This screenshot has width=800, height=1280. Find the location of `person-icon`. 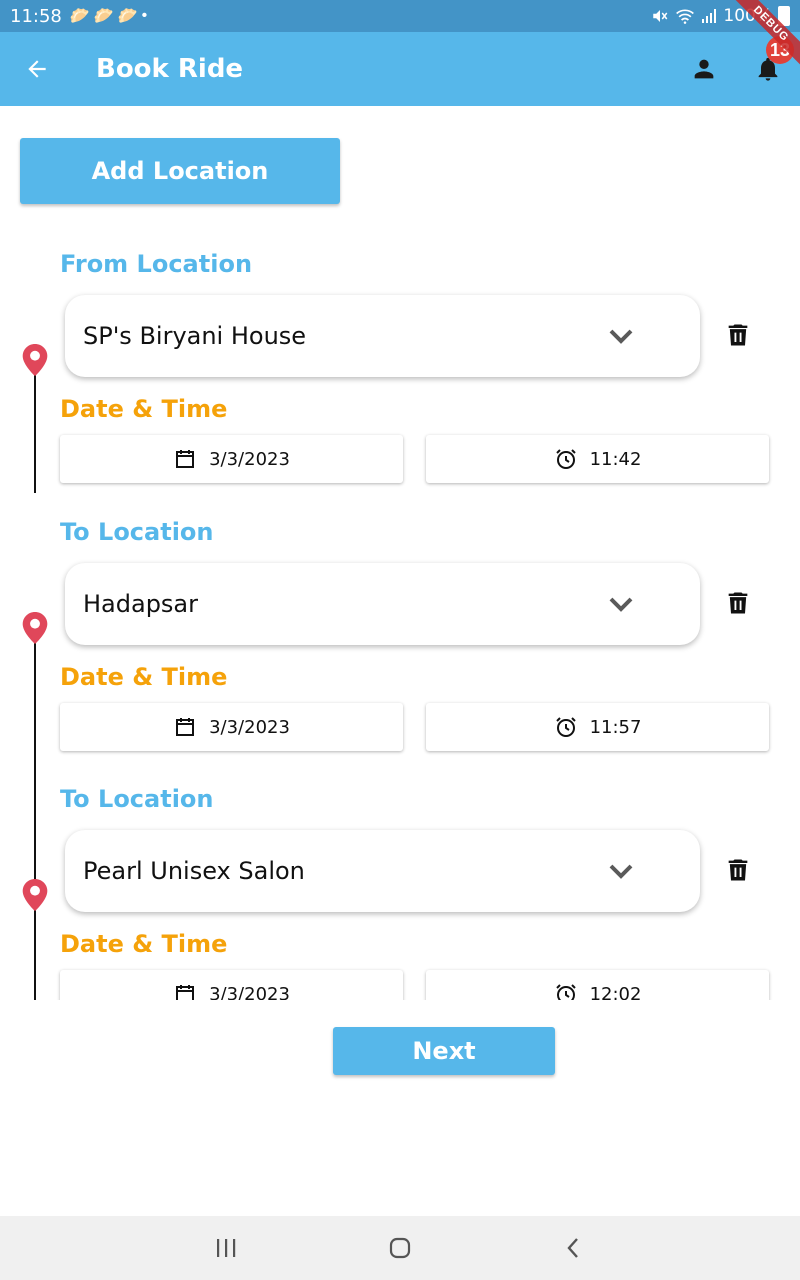

person-icon is located at coordinates (704, 69).